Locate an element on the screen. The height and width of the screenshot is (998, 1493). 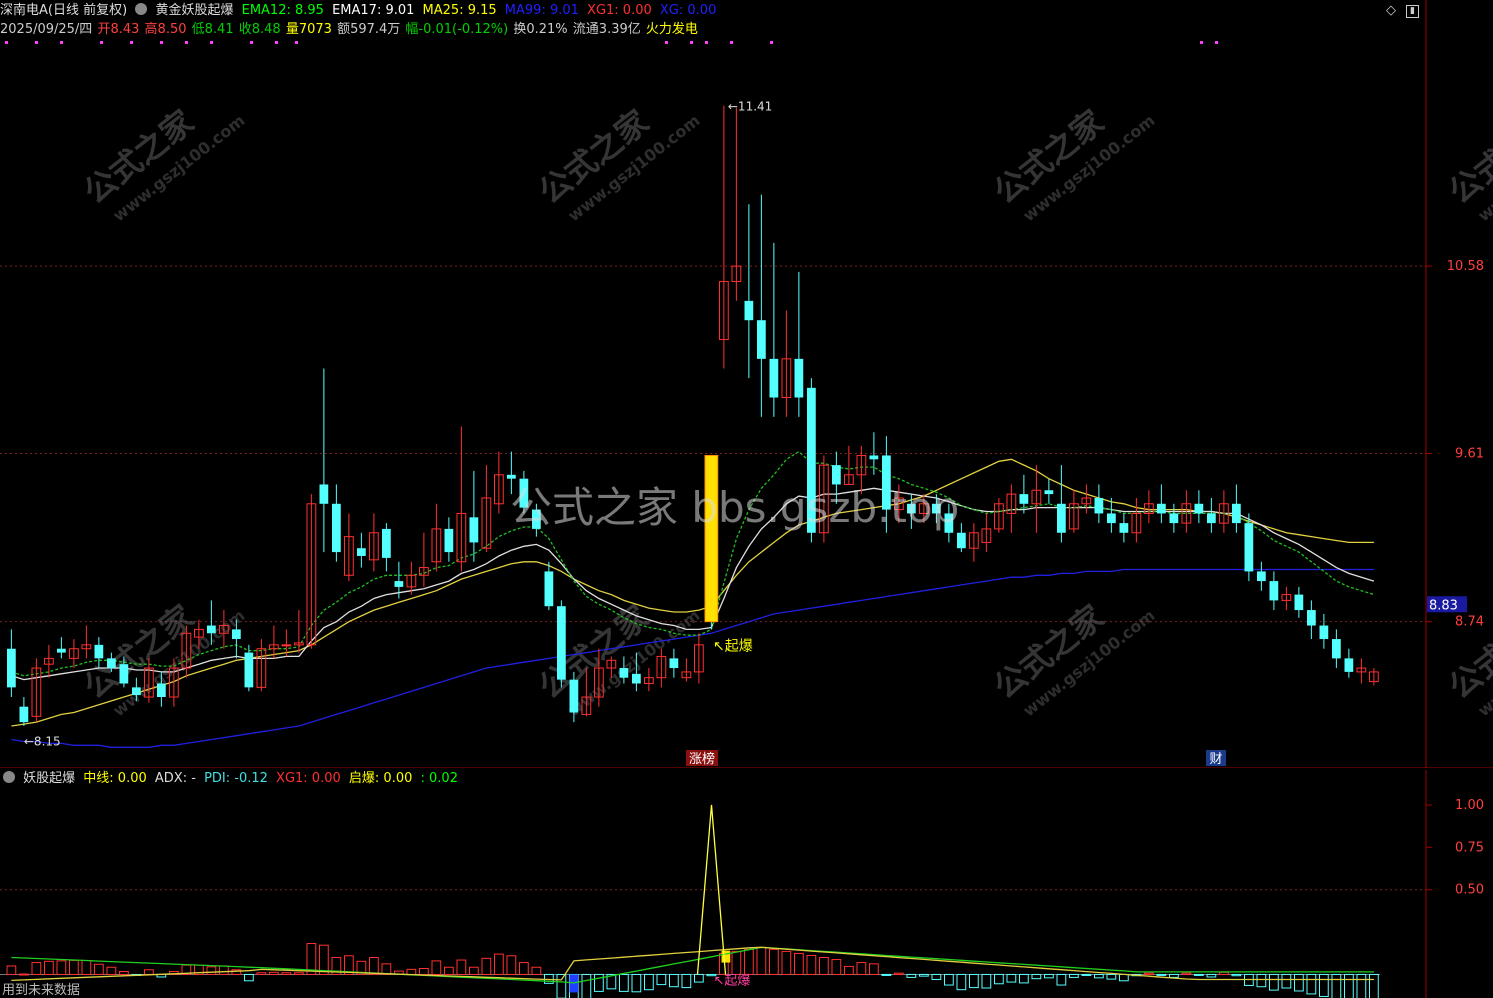
watermark-main: 公式之家 bbs.gszb.top is located at coordinates (735, 507).